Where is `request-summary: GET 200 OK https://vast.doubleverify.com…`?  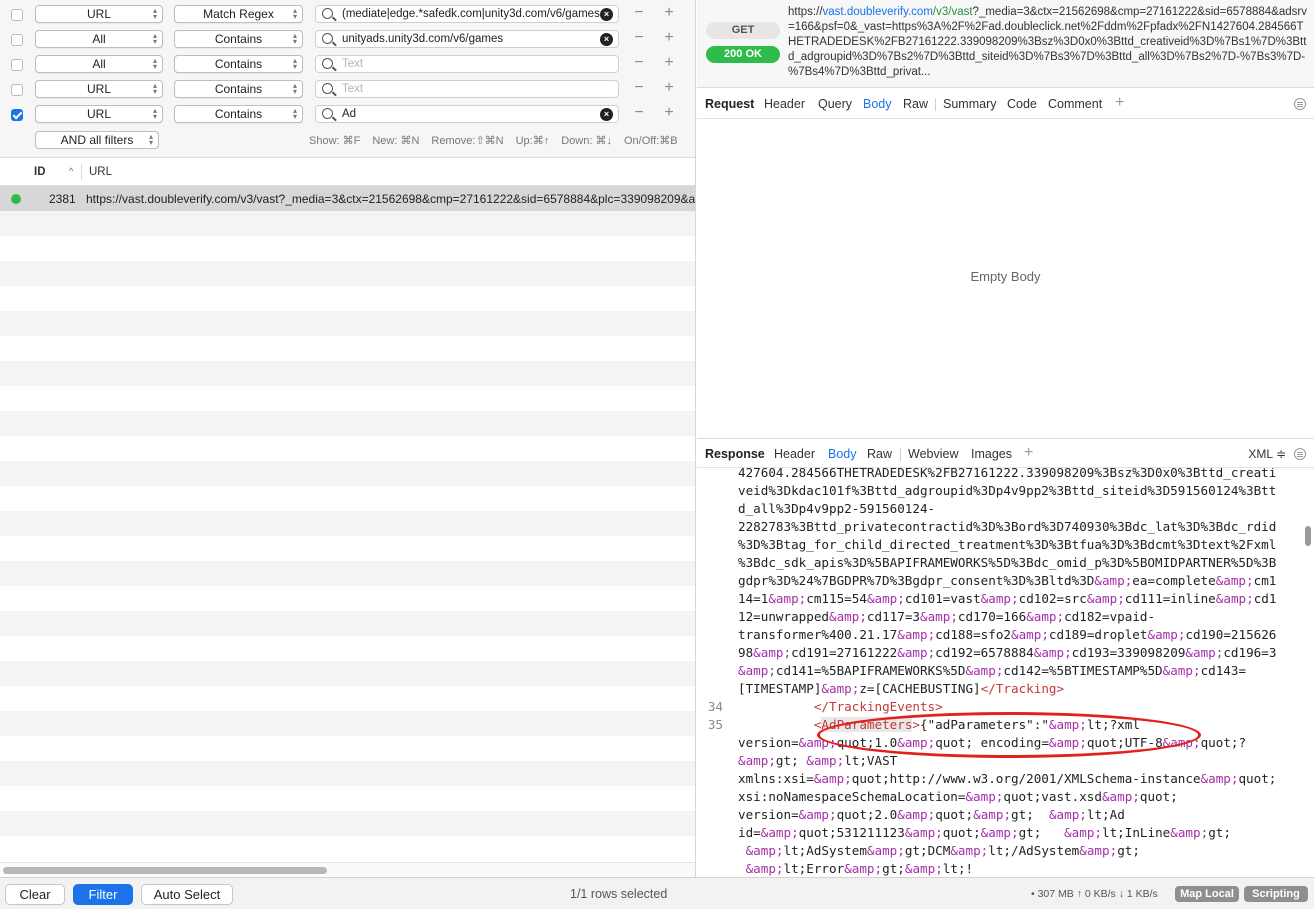
request-summary: GET 200 OK https://vast.doubleverify.com… is located at coordinates (1005, 44).